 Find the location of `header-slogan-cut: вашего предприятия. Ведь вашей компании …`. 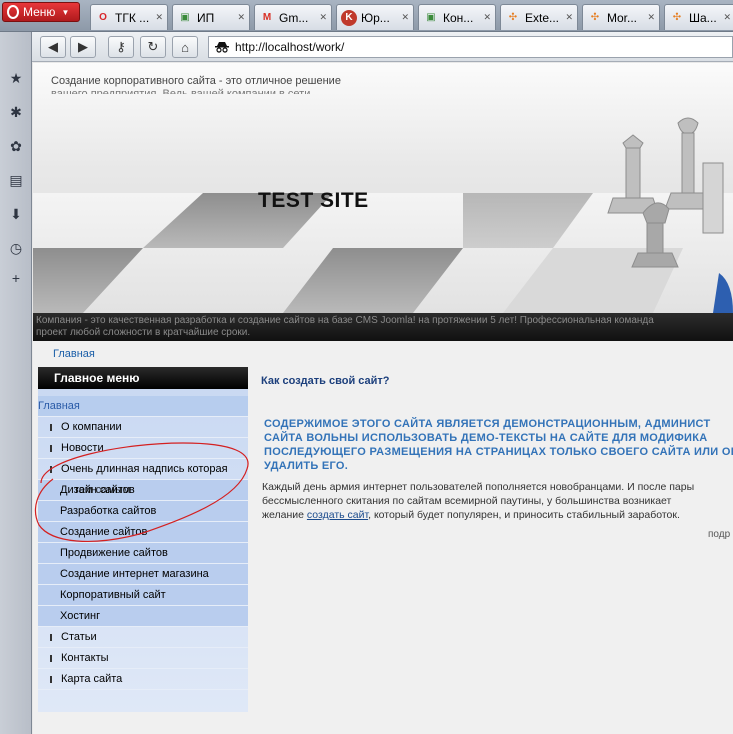

header-slogan-cut: вашего предприятия. Ведь вашей компании … is located at coordinates (181, 91).